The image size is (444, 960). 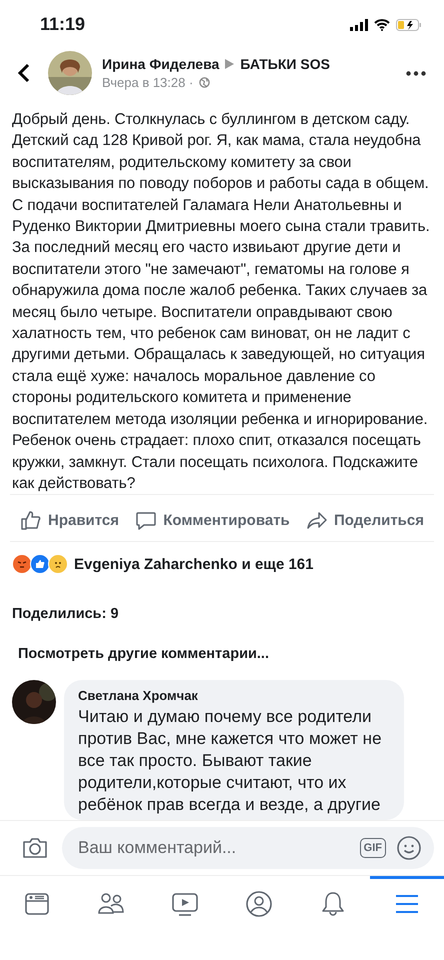 I want to click on reactions-summary: Evgeniya Zaharchenko и еще 161, so click(x=194, y=564).